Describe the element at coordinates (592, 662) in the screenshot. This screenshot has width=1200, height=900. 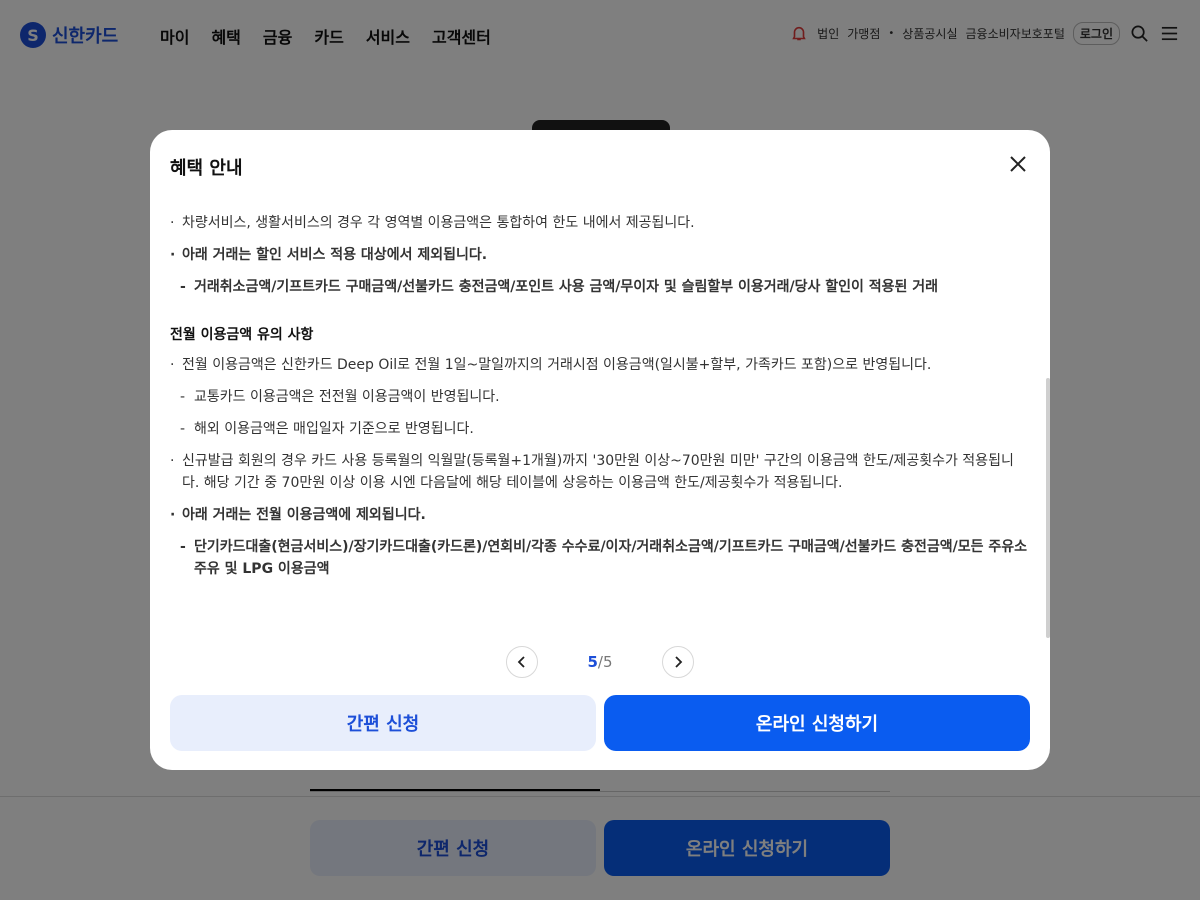
I see `current-page: 5` at that location.